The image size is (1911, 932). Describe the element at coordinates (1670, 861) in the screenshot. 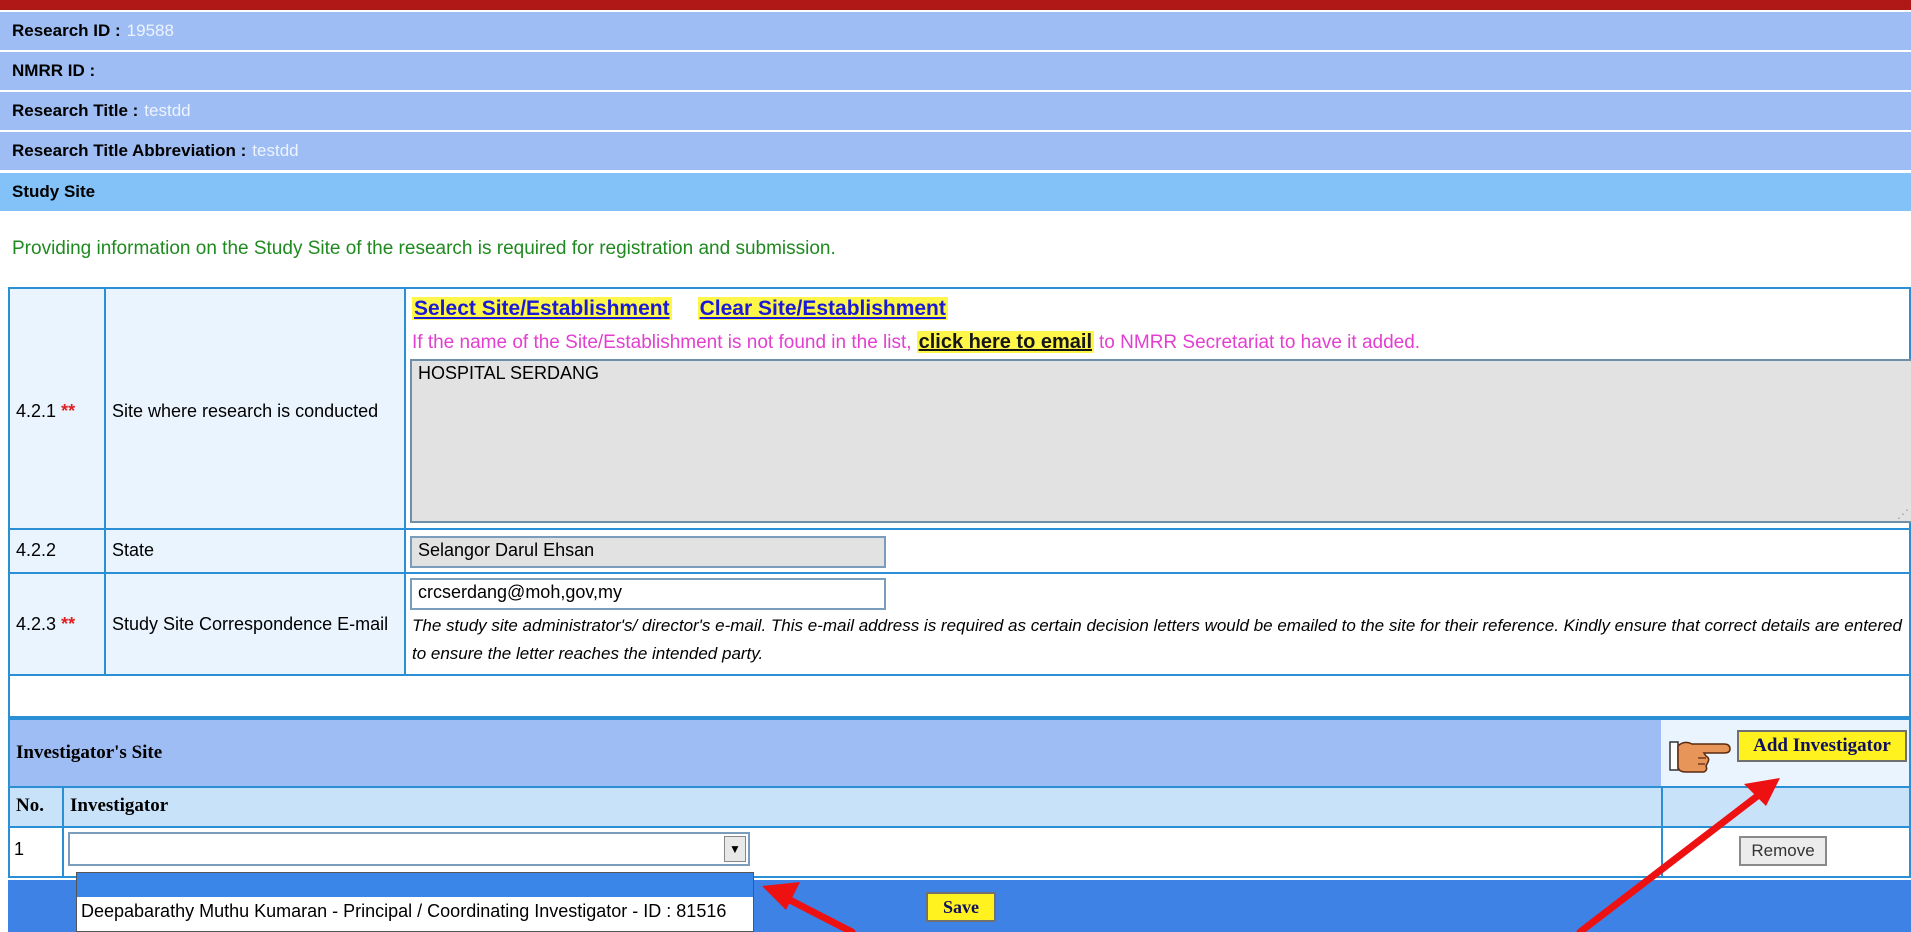

I see `annotation-arrow-add` at that location.